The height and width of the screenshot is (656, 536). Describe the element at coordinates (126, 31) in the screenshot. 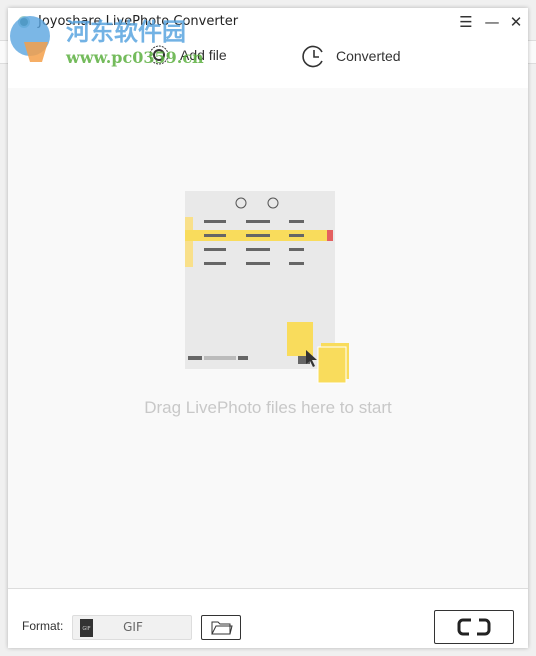

I see `watermark-name: 河东软件园` at that location.